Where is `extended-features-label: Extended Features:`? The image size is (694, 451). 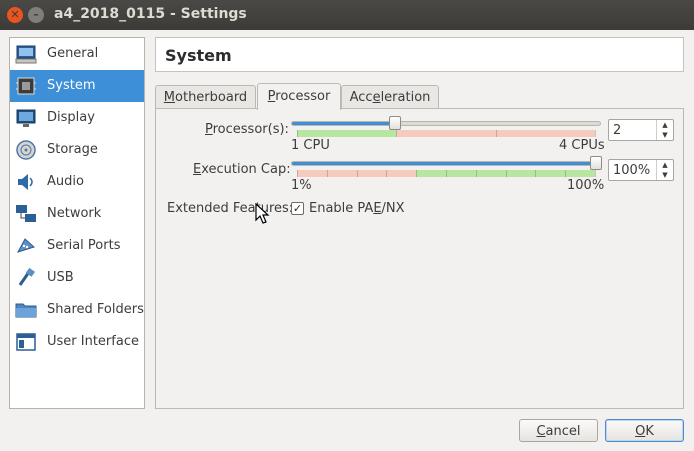
extended-features-label: Extended Features: is located at coordinates (230, 208).